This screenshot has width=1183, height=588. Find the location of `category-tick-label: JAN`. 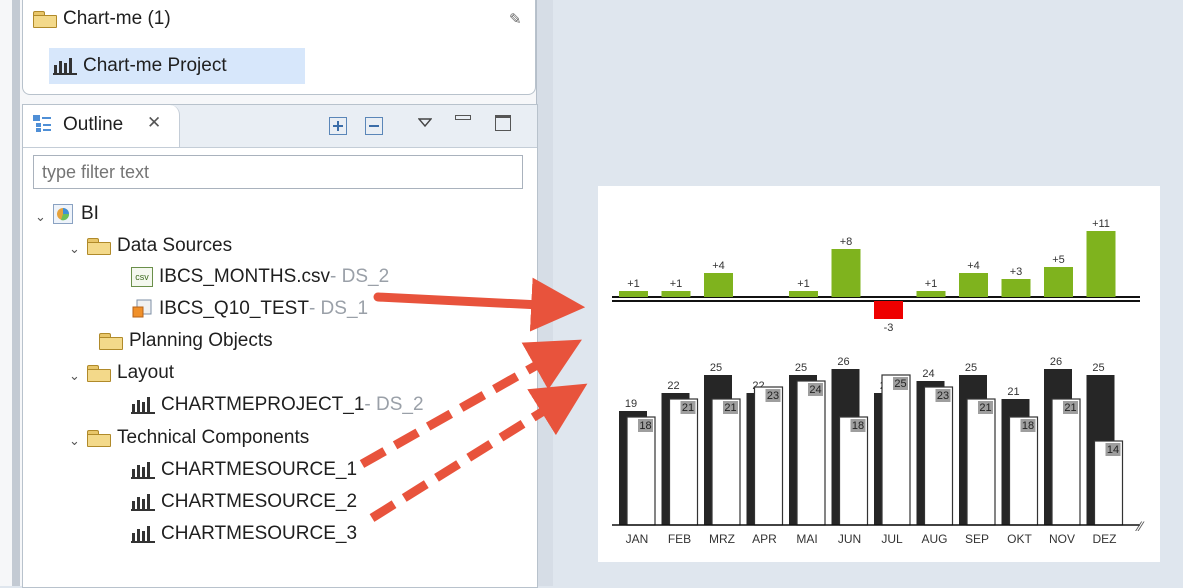

category-tick-label: JAN is located at coordinates (637, 539).